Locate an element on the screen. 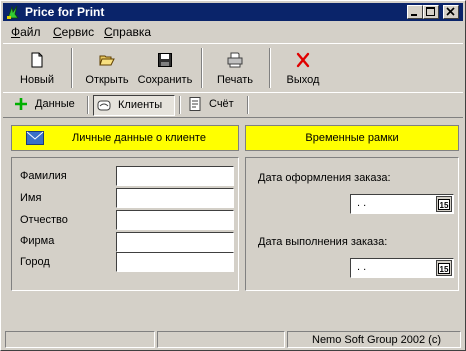  menu-help: Справка is located at coordinates (127, 32).